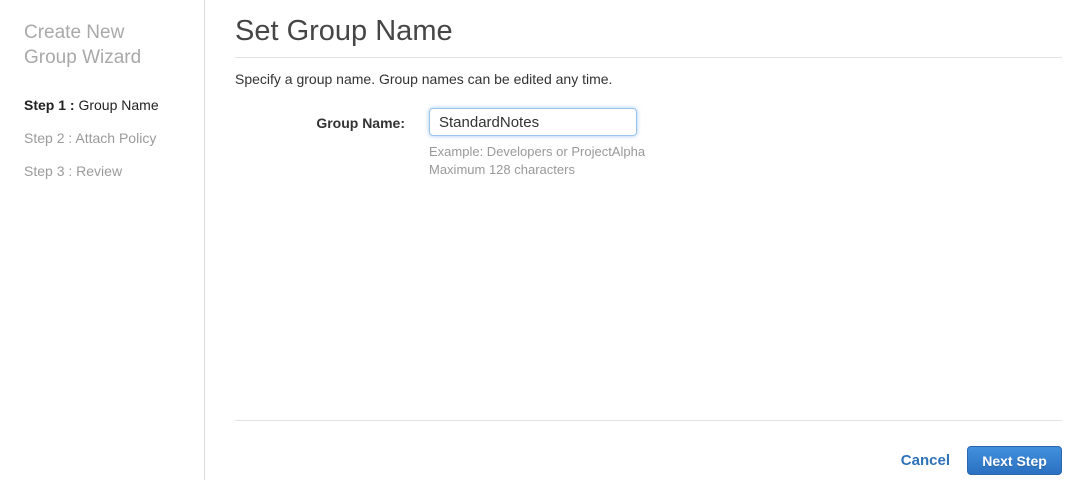 Image resolution: width=1073 pixels, height=480 pixels. What do you see at coordinates (533, 122) in the screenshot?
I see `group-name-input` at bounding box center [533, 122].